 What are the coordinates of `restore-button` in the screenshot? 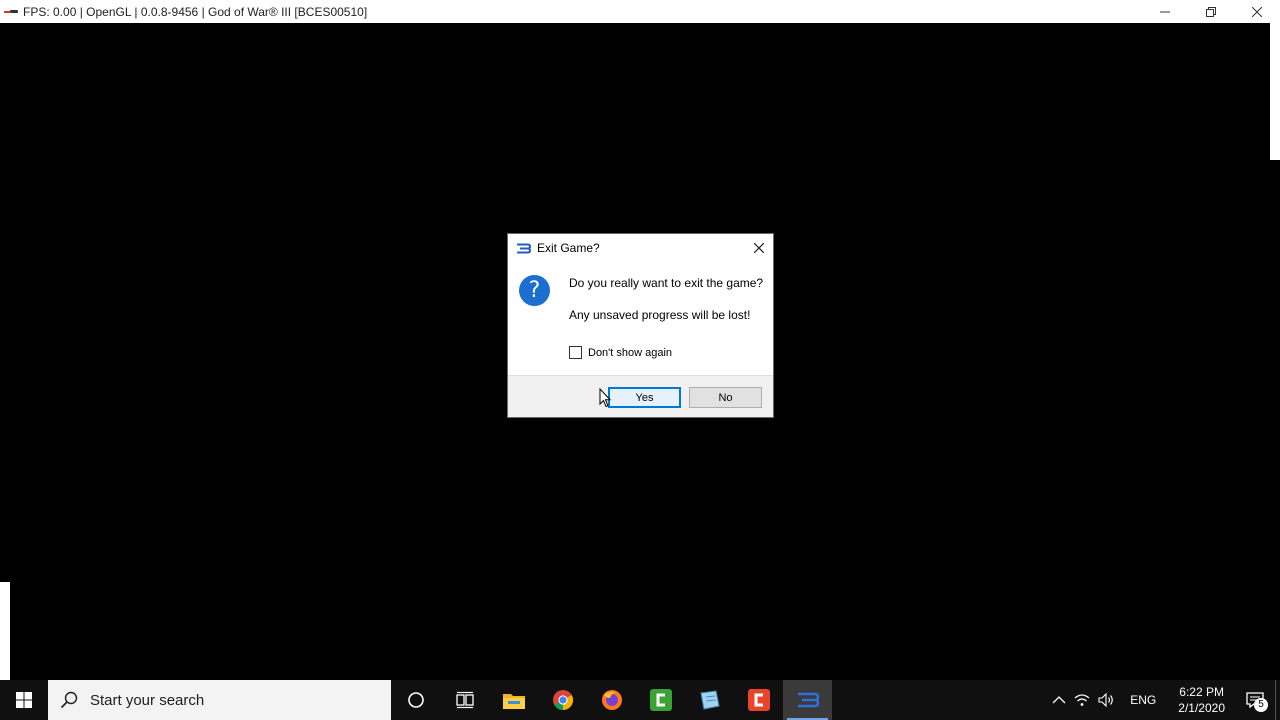 It's located at (1211, 11).